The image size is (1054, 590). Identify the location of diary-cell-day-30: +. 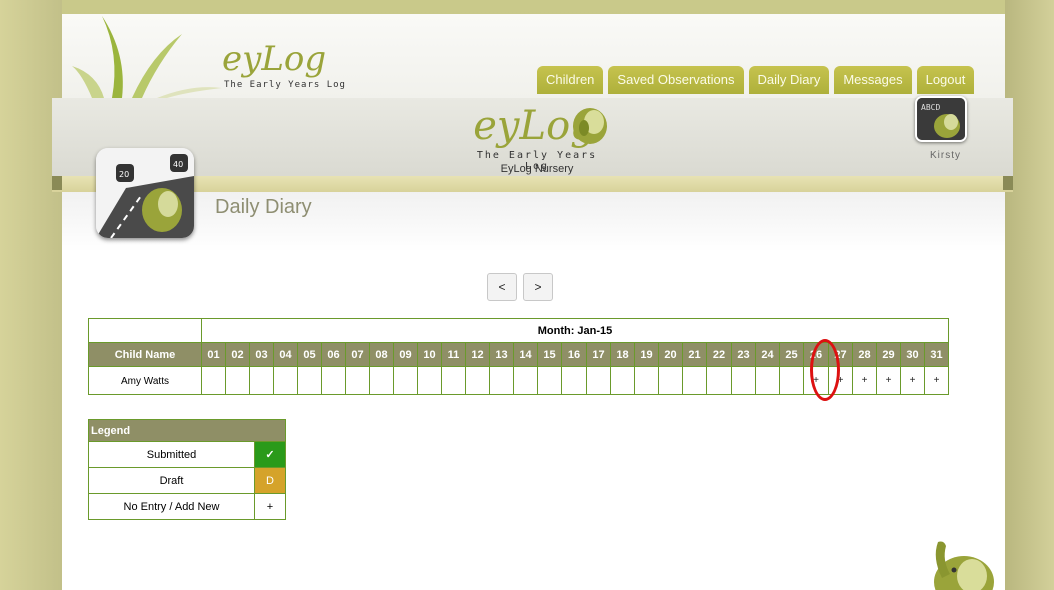
(912, 380).